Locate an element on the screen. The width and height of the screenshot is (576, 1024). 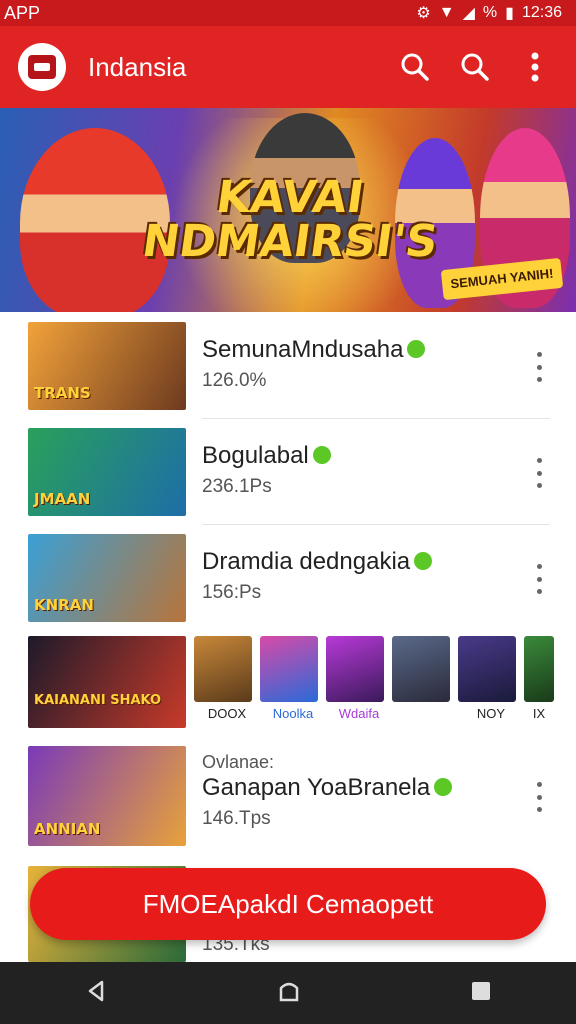
strip-tile: DOOX is located at coordinates (223, 681).